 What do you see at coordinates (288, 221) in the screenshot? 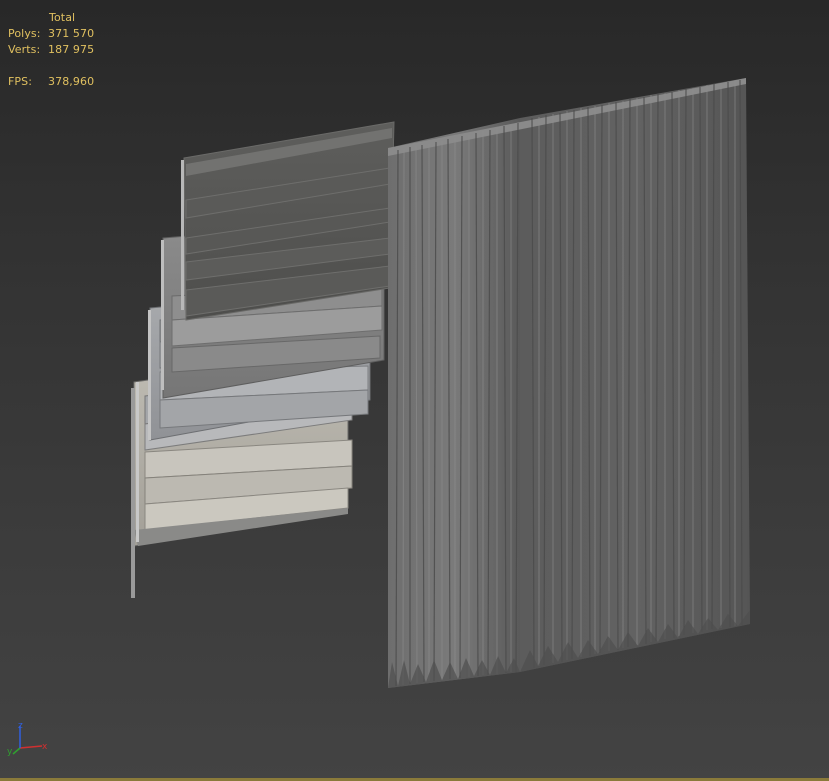
I see `roman-blind-dark` at bounding box center [288, 221].